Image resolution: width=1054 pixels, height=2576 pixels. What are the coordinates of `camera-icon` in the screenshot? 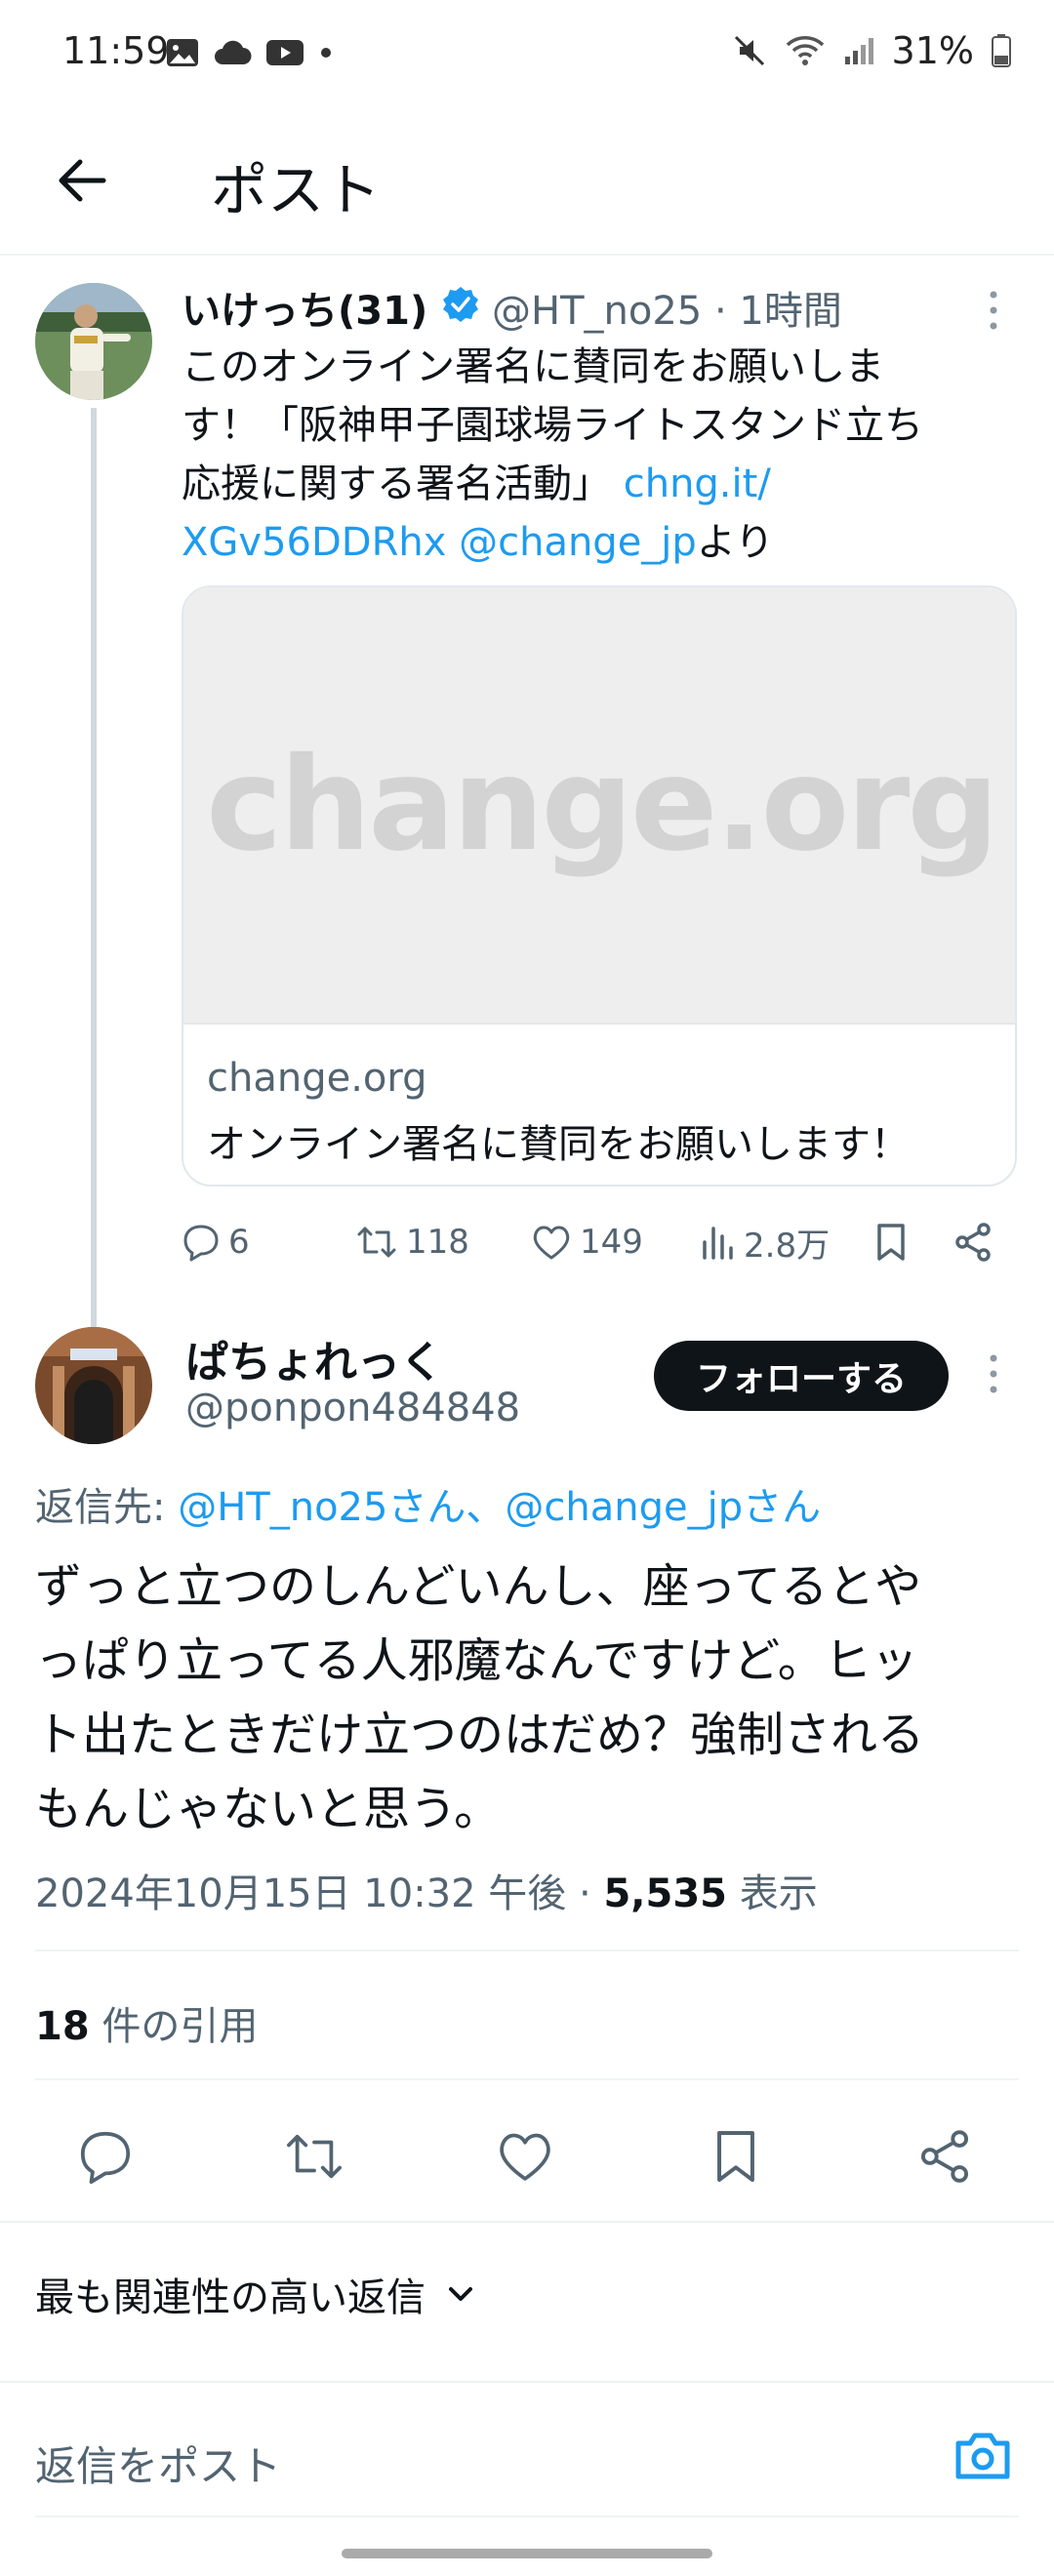 It's located at (983, 2456).